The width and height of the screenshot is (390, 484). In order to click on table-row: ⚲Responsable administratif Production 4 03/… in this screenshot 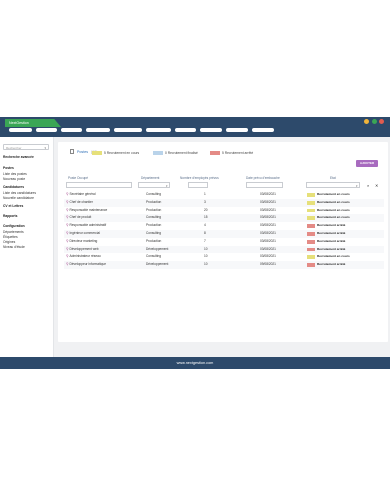, I will do `click(224, 226)`.